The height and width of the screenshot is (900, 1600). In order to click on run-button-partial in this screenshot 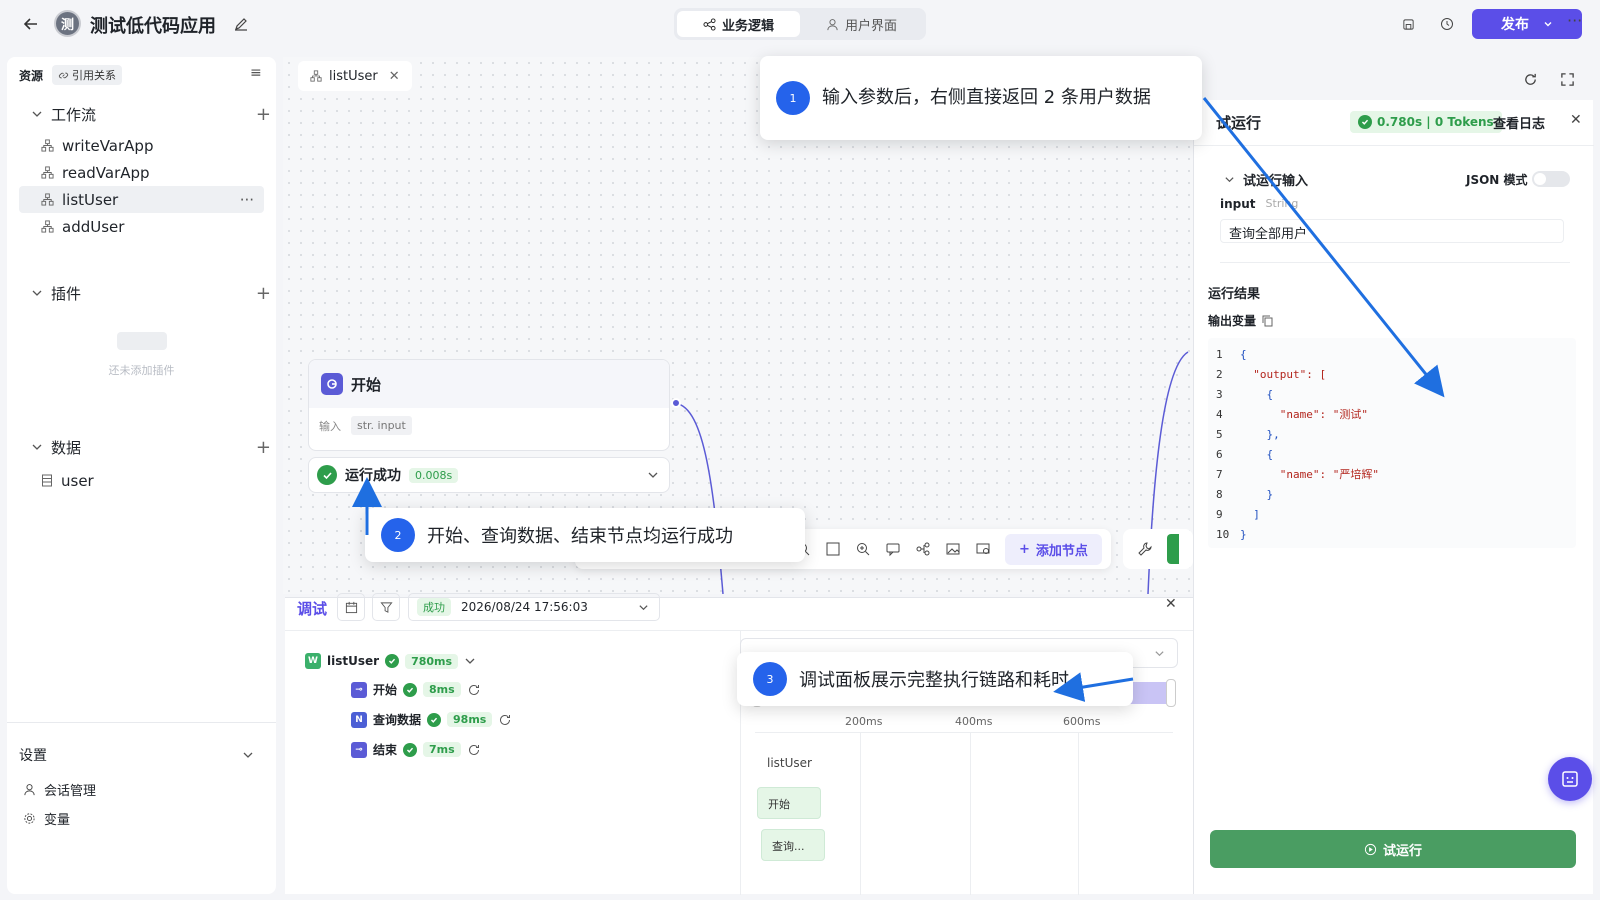, I will do `click(1173, 549)`.